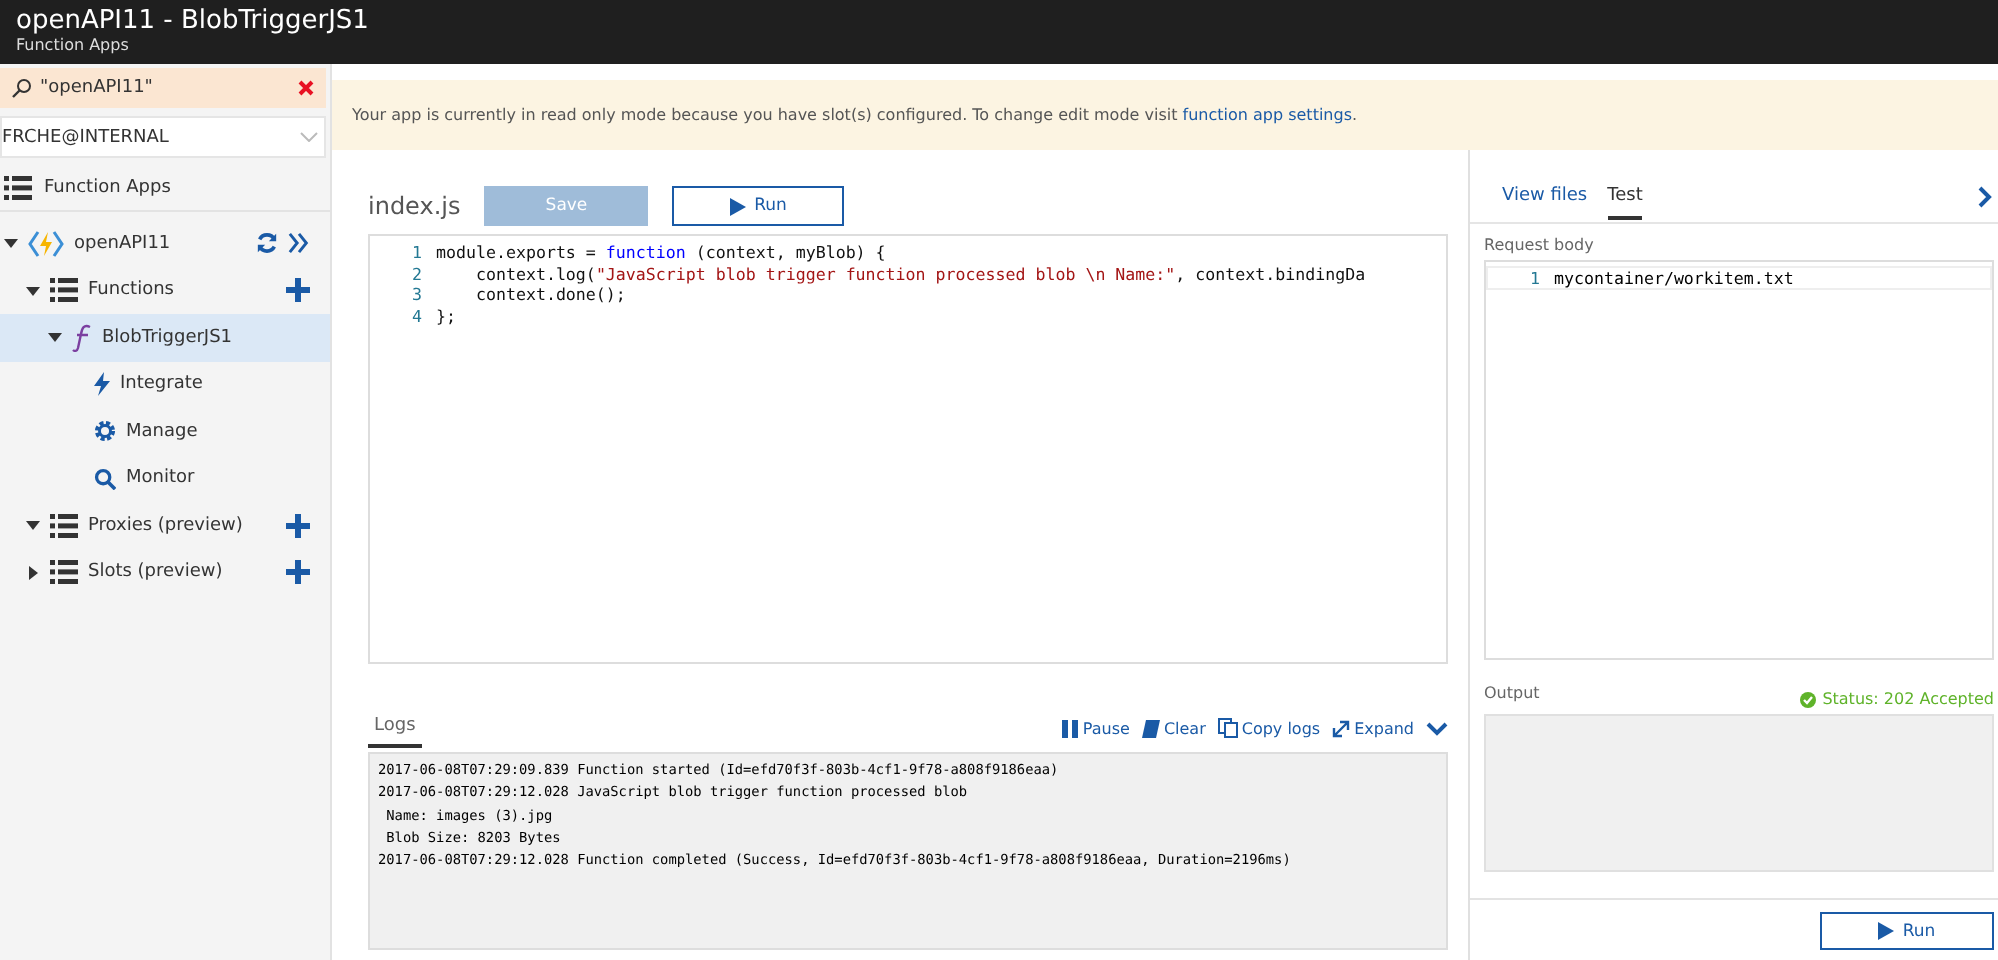  I want to click on copy-link: Copy logs, so click(1269, 728).